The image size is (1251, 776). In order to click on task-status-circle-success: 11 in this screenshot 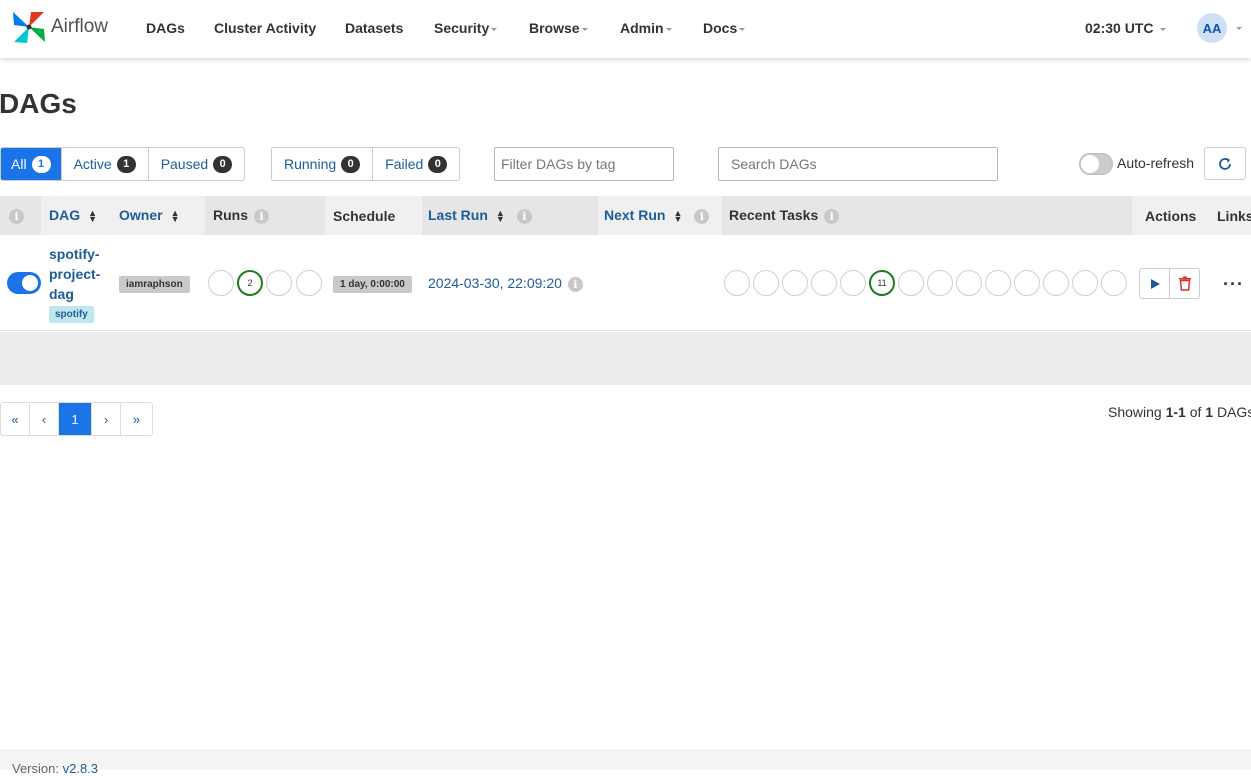, I will do `click(882, 283)`.